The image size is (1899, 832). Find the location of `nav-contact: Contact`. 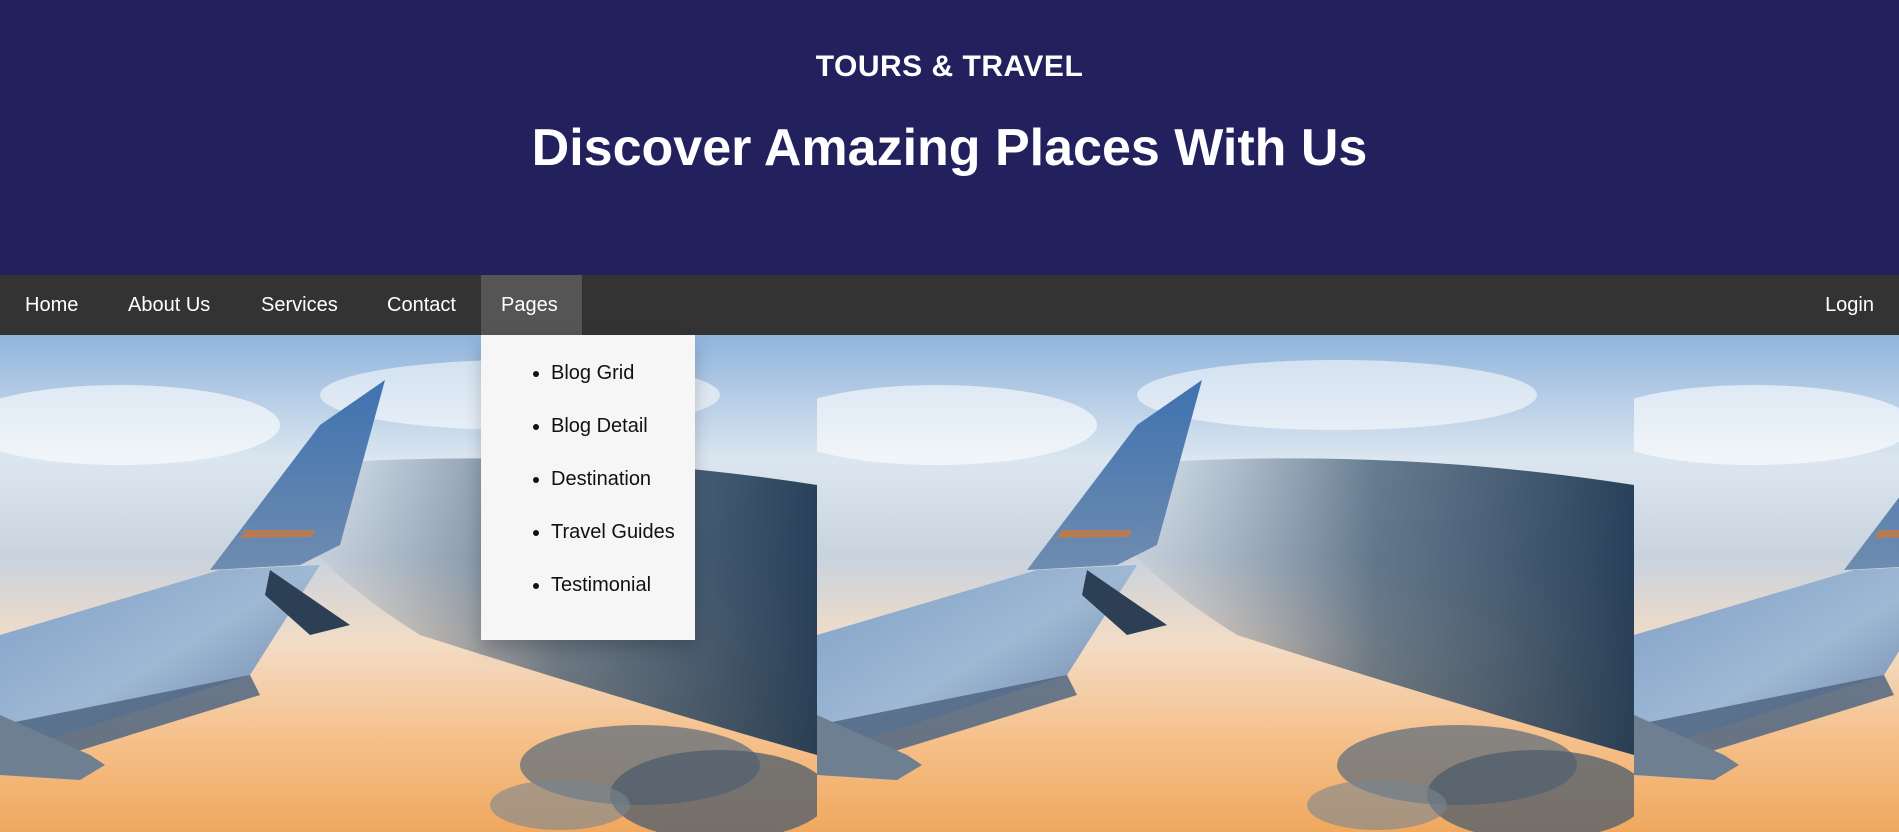

nav-contact: Contact is located at coordinates (421, 305).